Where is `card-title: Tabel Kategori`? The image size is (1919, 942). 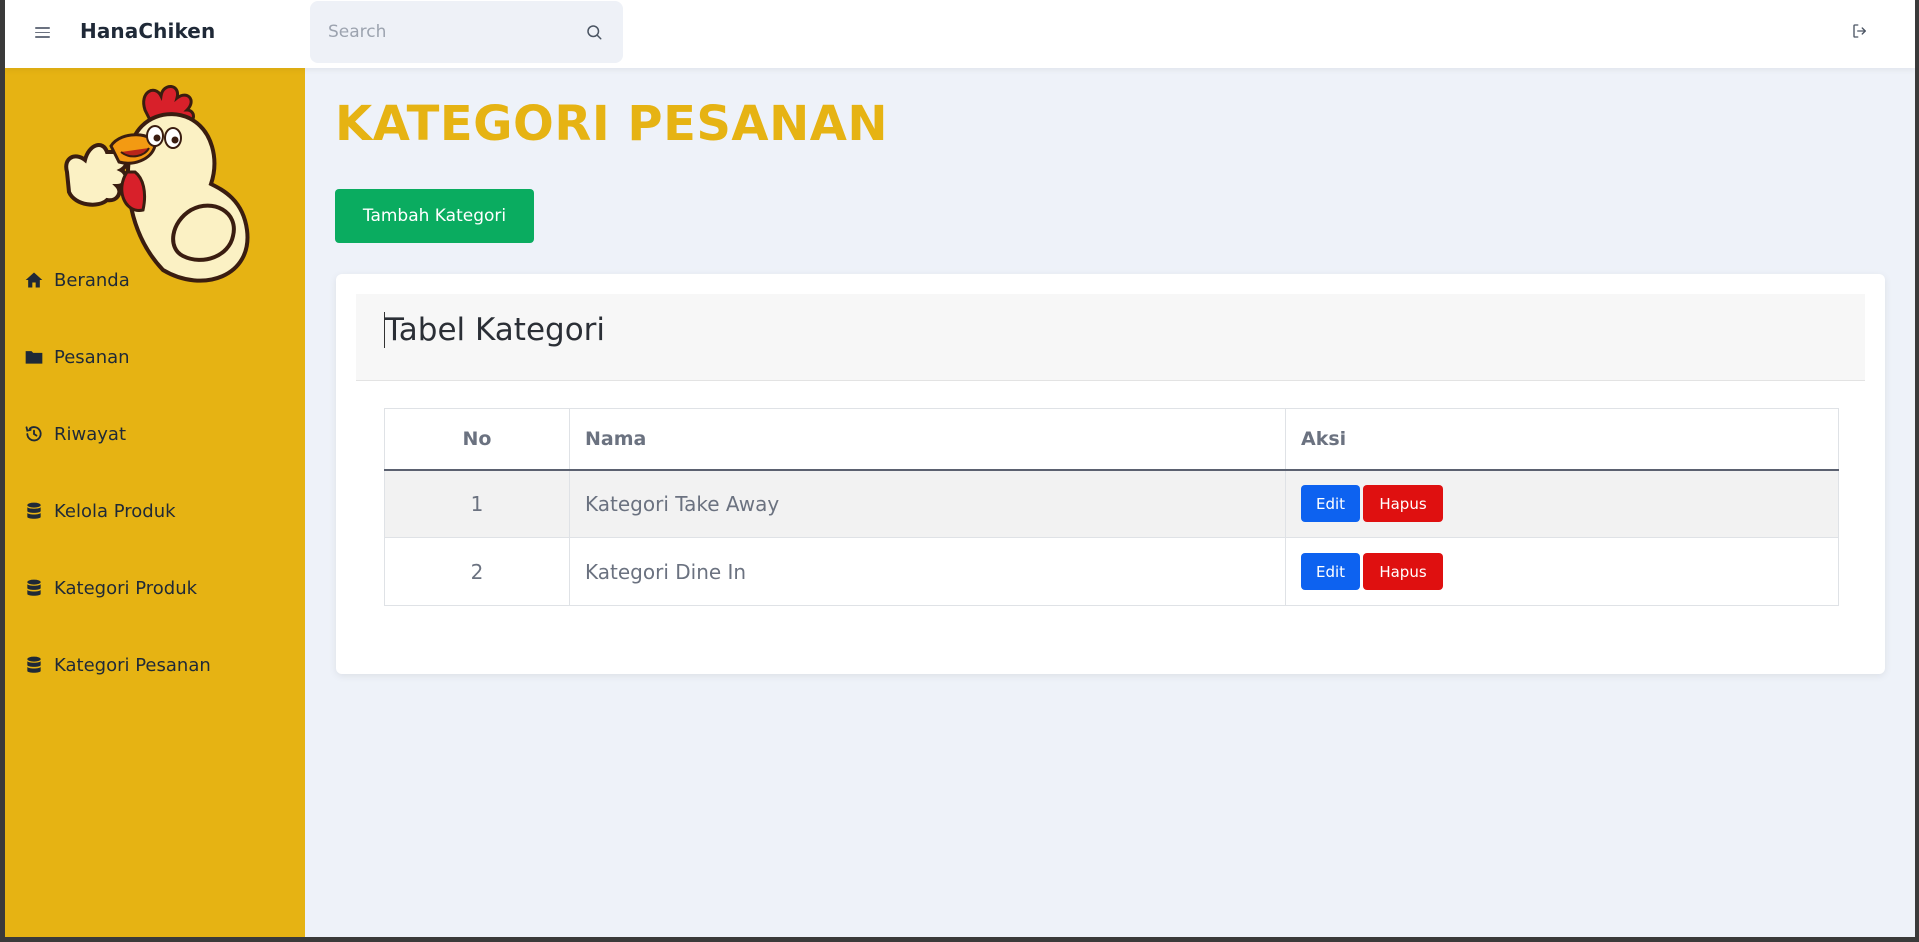
card-title: Tabel Kategori is located at coordinates (495, 330).